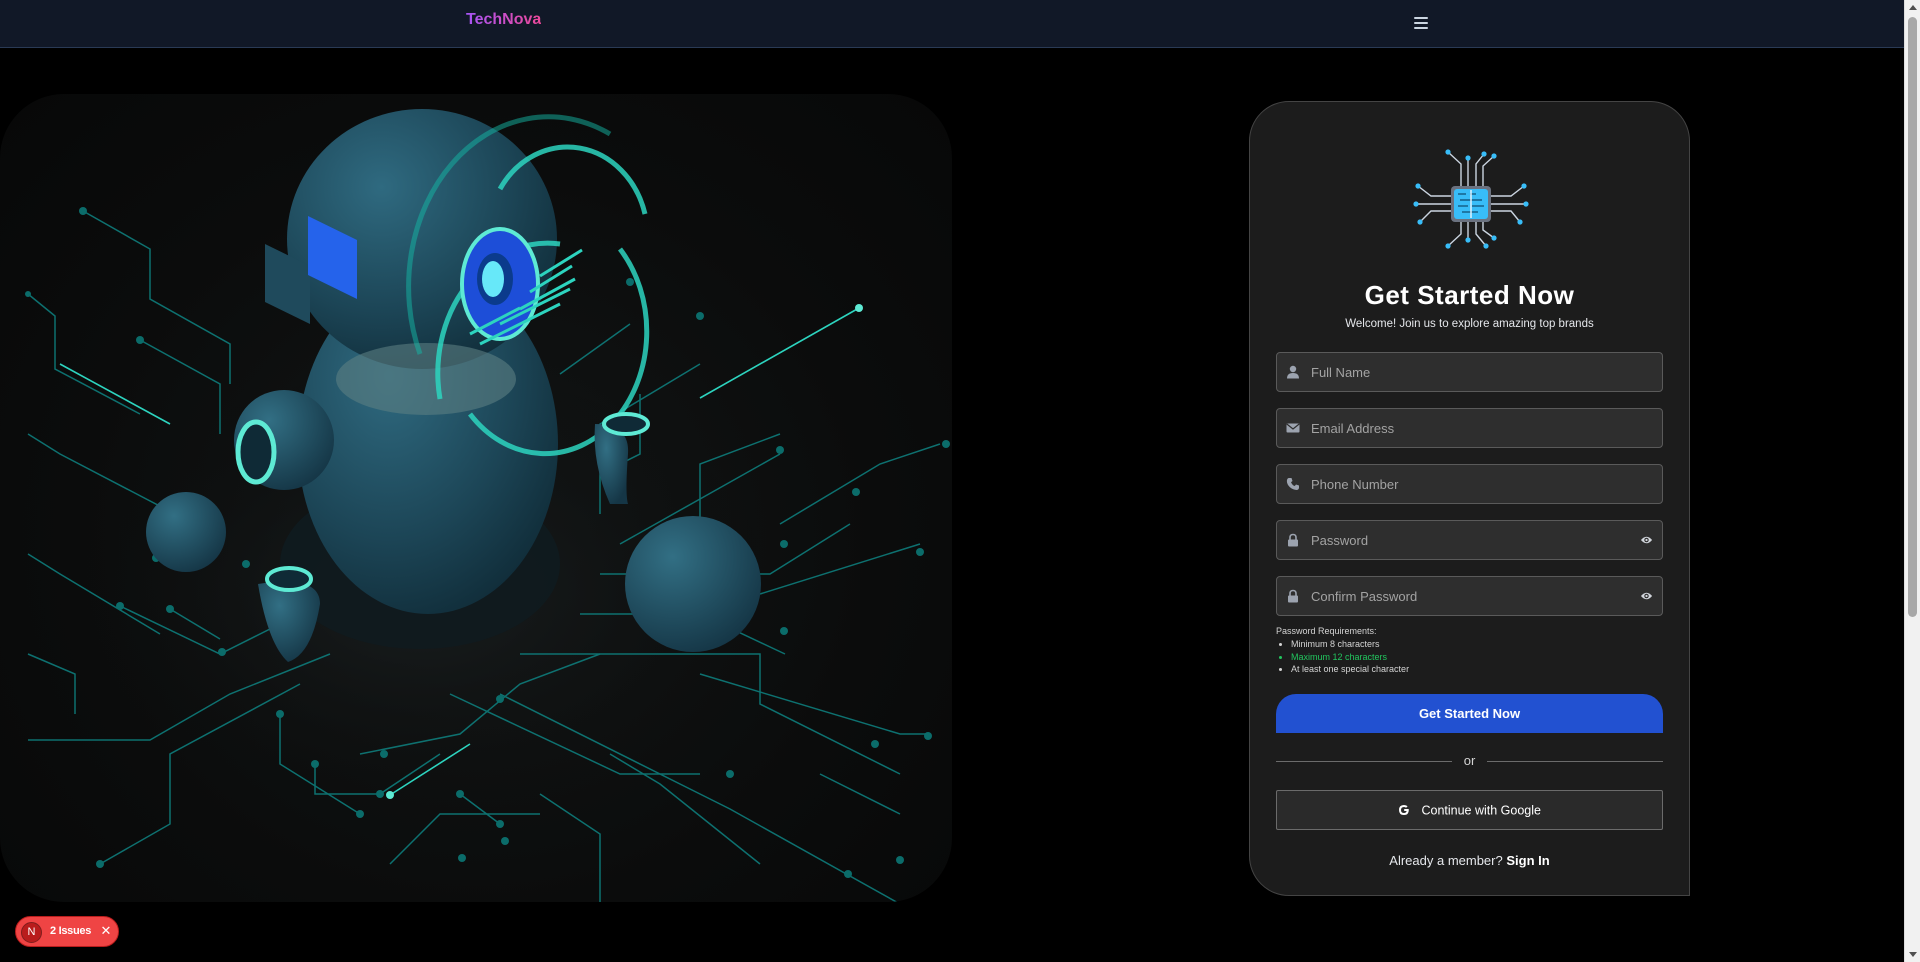  I want to click on requirement-item: Maximum 12 characters, so click(1350, 657).